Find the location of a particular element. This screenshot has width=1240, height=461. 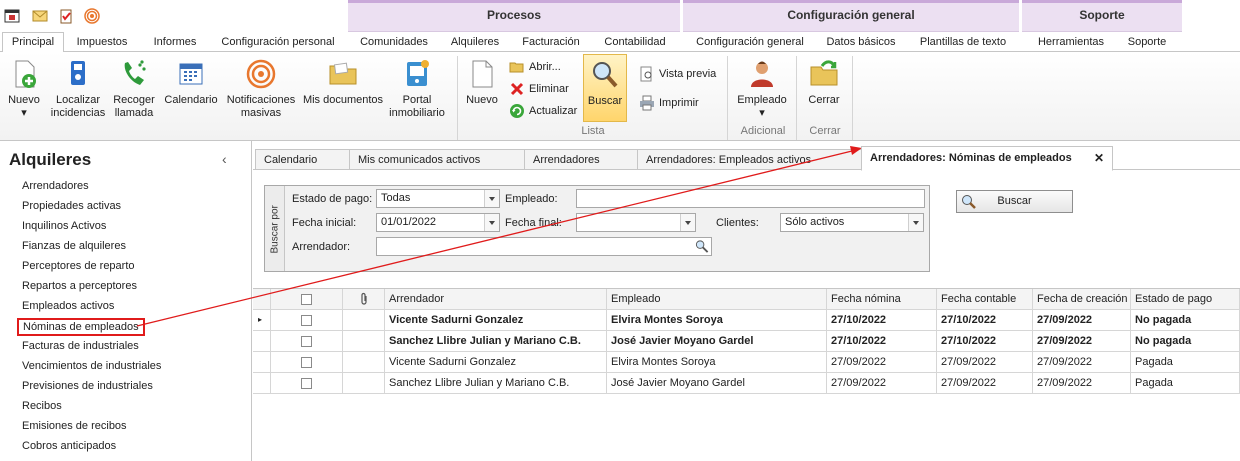

nav-item-inquilinos-activos: Inquilinos Activos is located at coordinates (64, 226).